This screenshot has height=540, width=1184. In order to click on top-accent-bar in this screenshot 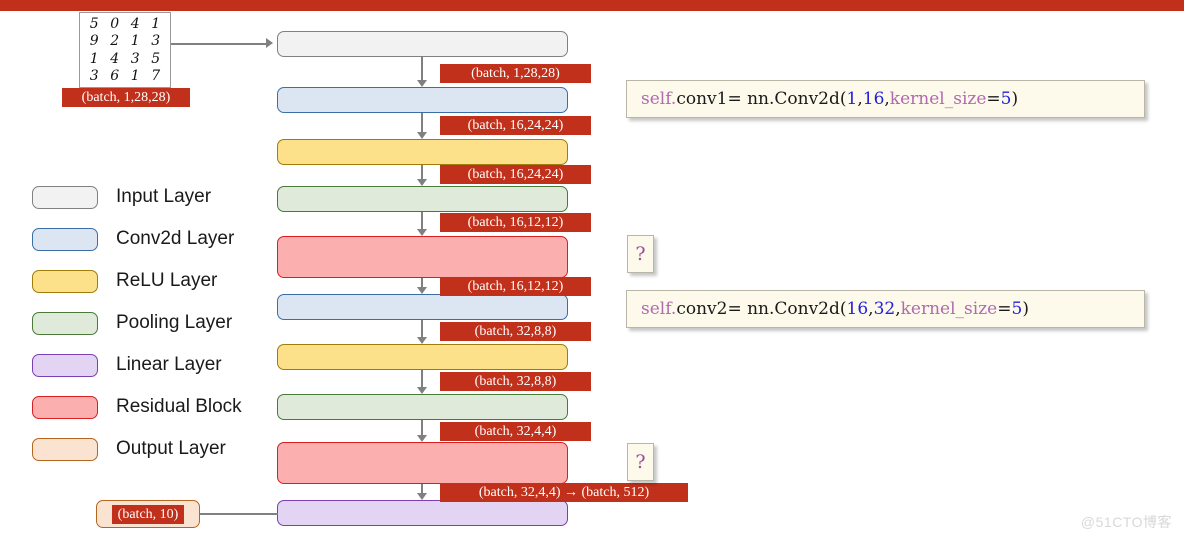, I will do `click(592, 5)`.